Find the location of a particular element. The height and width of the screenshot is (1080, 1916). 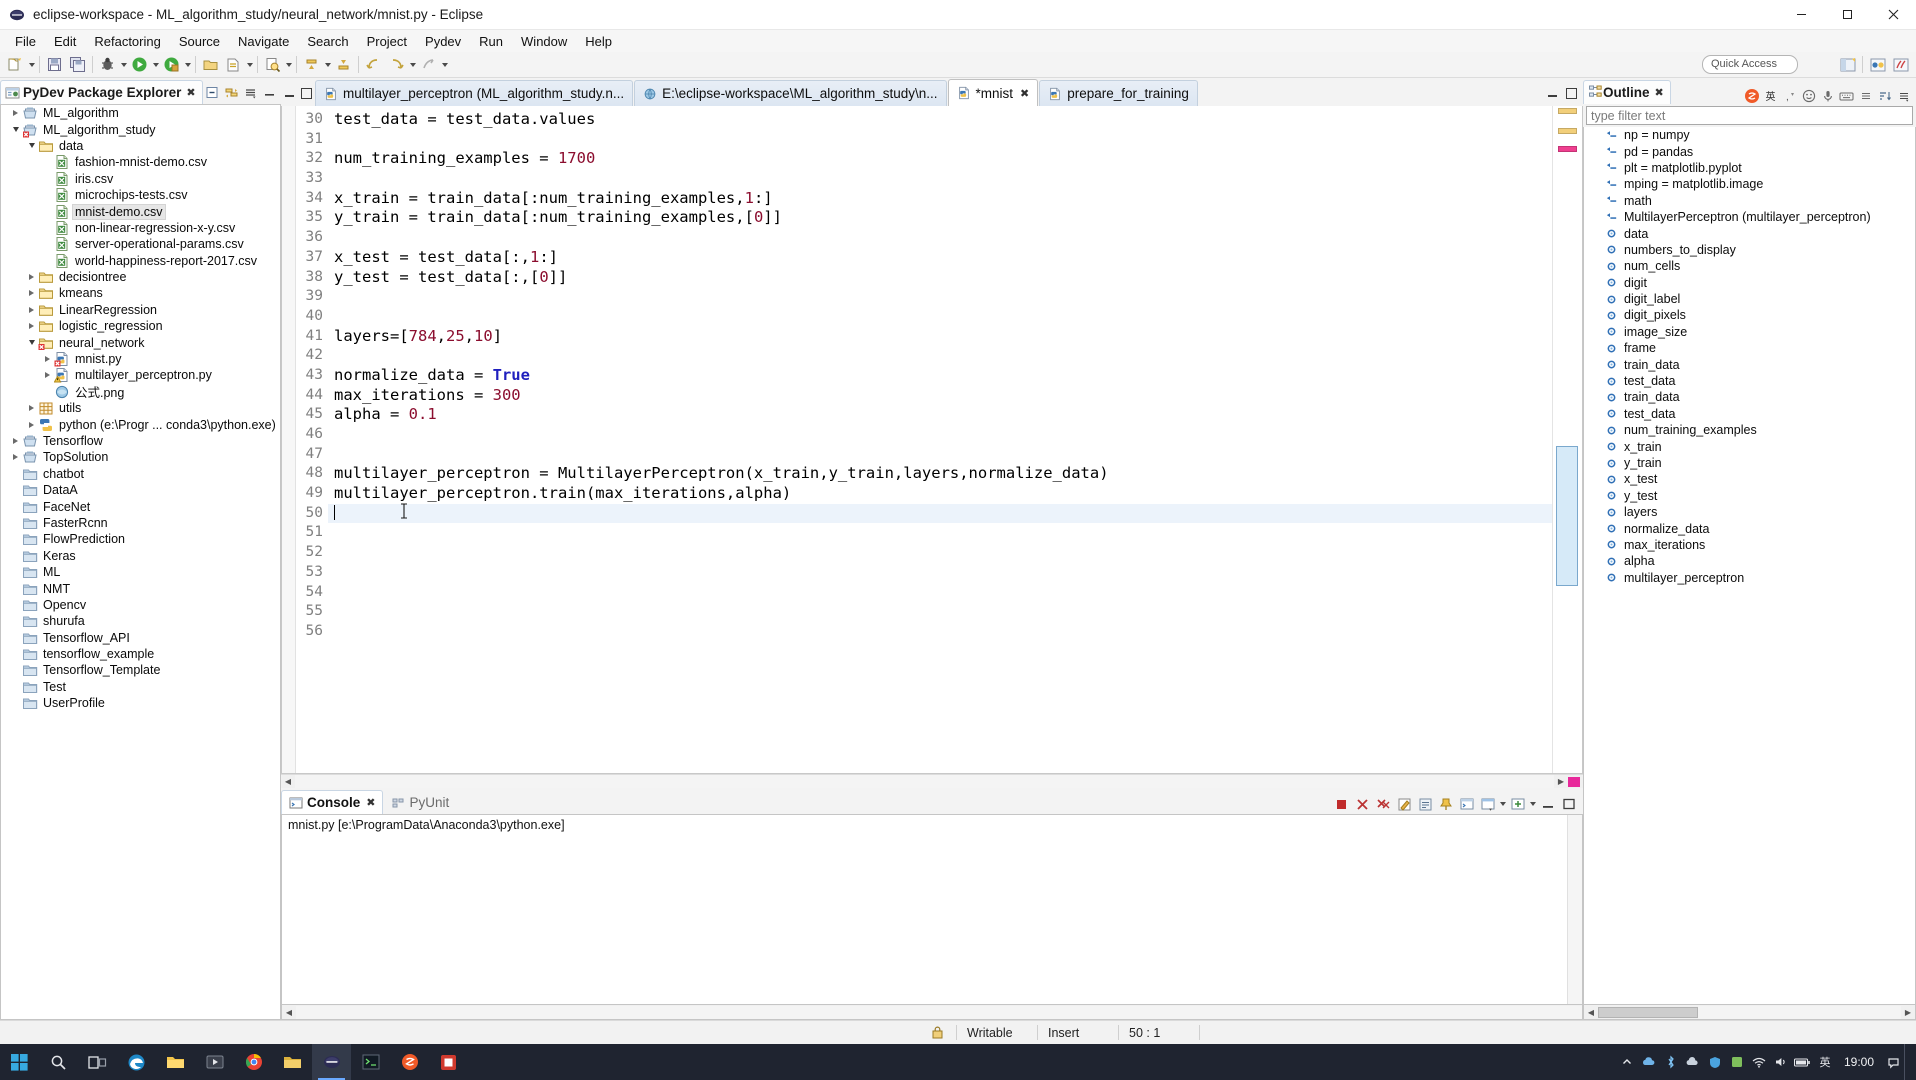

outline-item-multilayer-perceptron: multilayer_perceptron is located at coordinates (1749, 578).